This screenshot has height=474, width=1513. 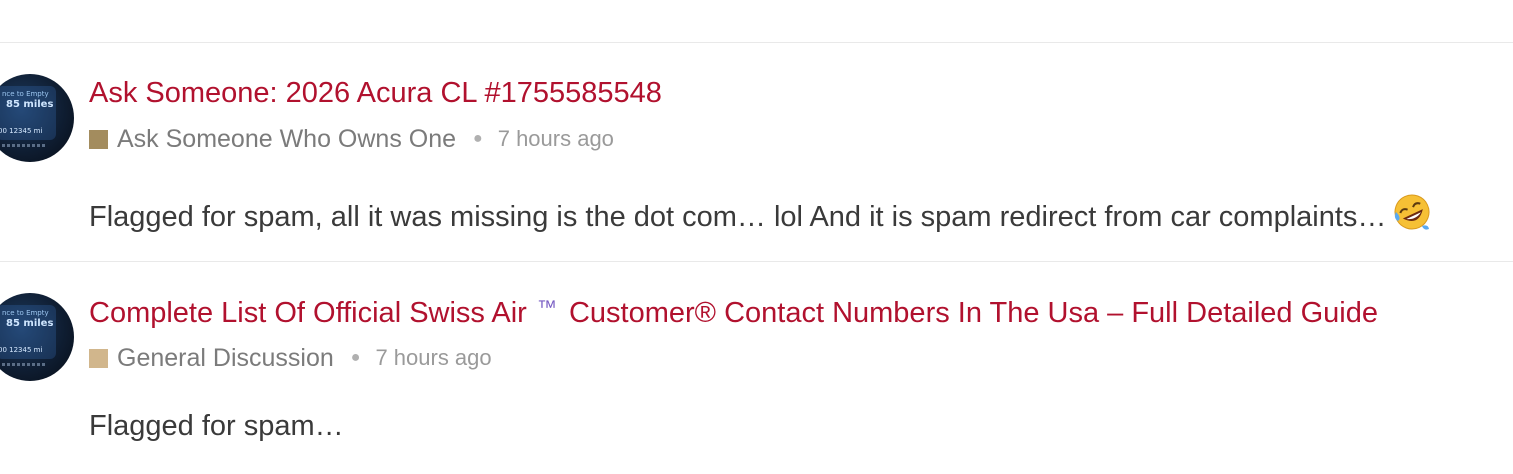 What do you see at coordinates (1412, 216) in the screenshot?
I see `rolling-on-the-floor-laughing-emoji-icon` at bounding box center [1412, 216].